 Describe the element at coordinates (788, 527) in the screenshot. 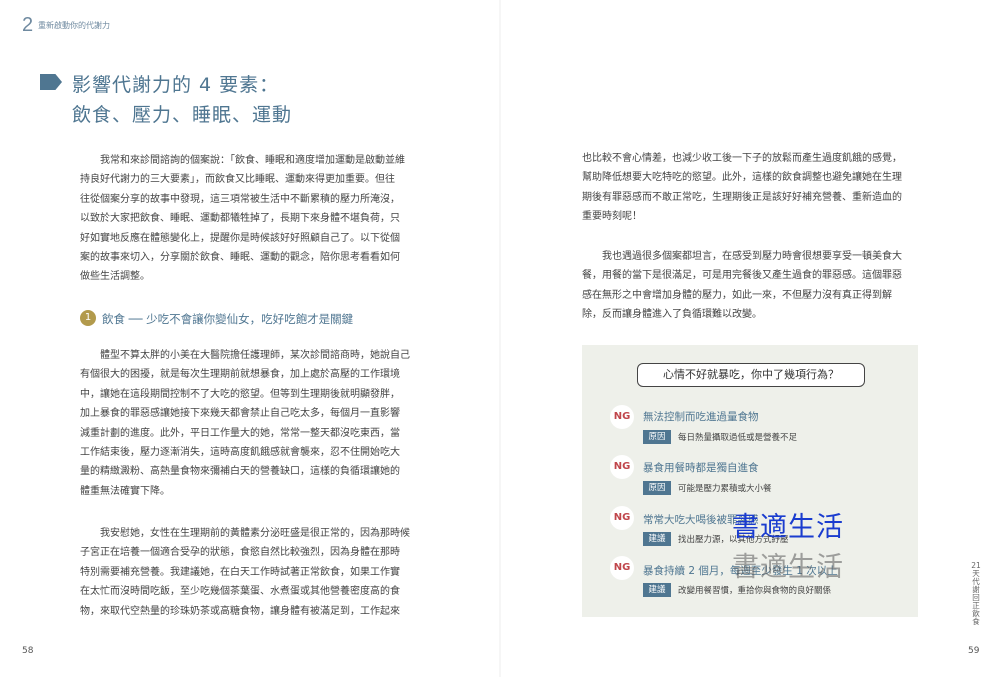

I see `watermark-blue: 書適生活` at that location.